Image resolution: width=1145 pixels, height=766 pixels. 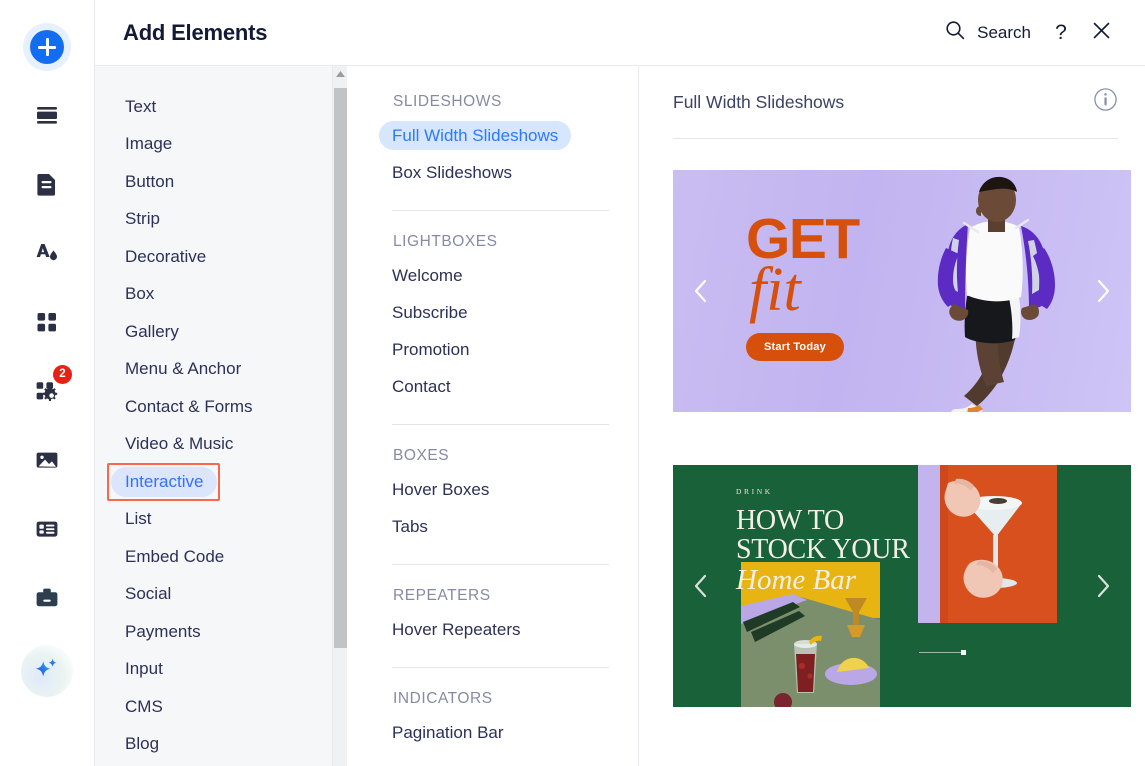 What do you see at coordinates (515, 526) in the screenshot?
I see `subcategory-item-tabs: Tabs` at bounding box center [515, 526].